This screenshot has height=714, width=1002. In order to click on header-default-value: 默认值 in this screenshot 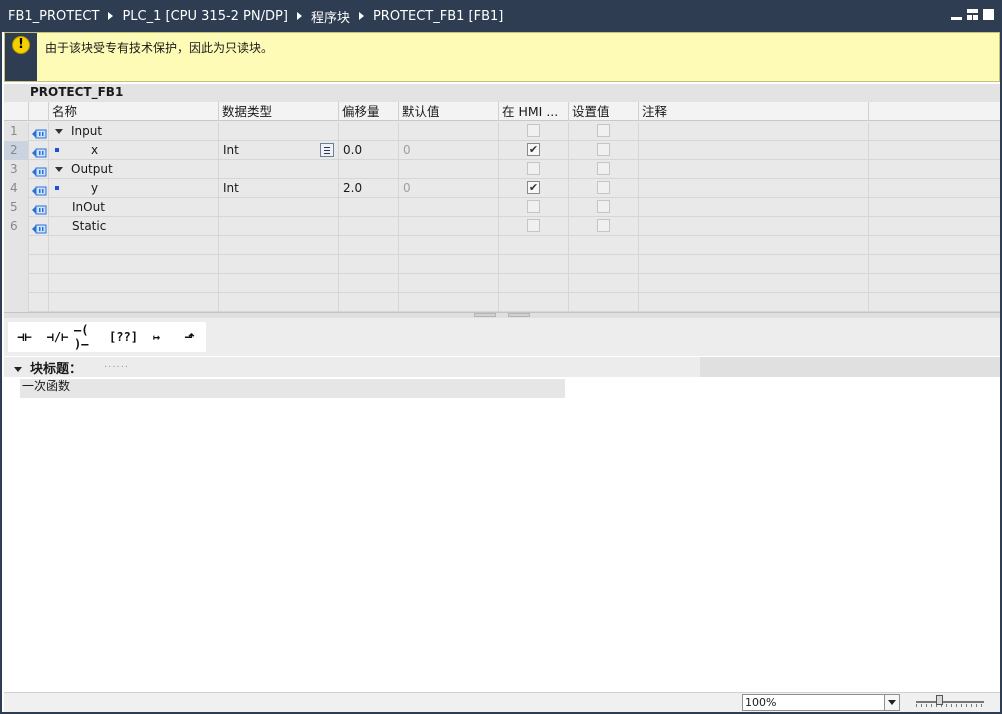, I will do `click(449, 111)`.